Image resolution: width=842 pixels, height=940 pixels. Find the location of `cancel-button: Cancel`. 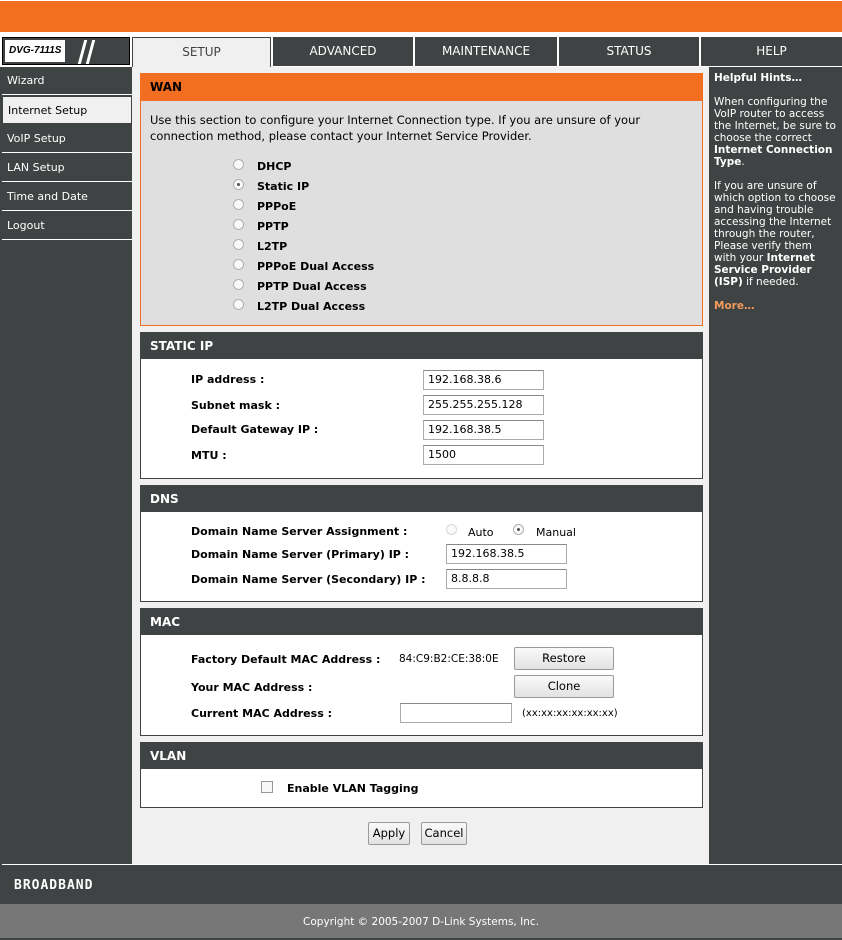

cancel-button: Cancel is located at coordinates (444, 833).